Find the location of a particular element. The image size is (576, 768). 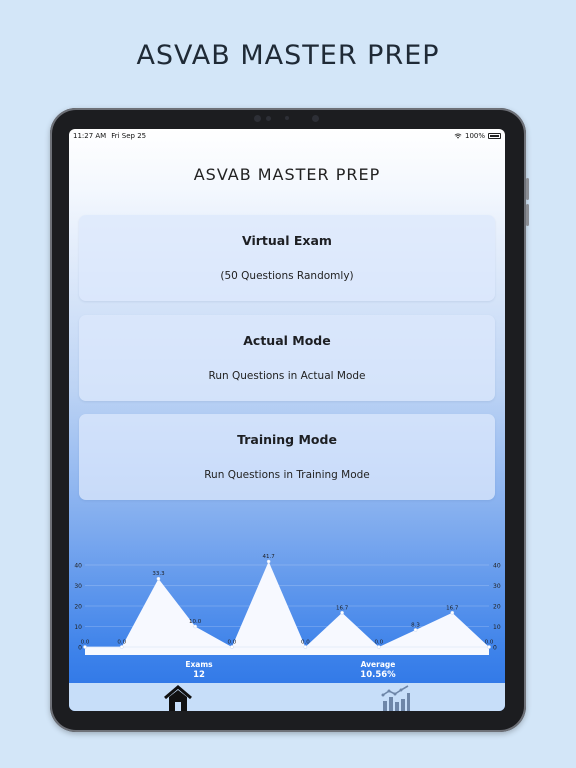

data-label: 33.3 is located at coordinates (158, 574).